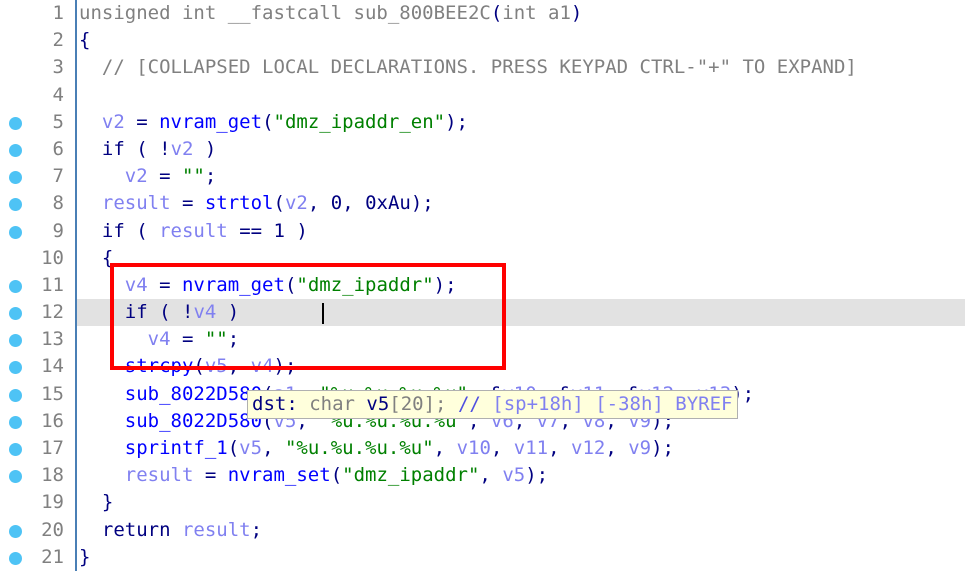 The image size is (965, 571). Describe the element at coordinates (482, 204) in the screenshot. I see `code-line: 8 result = strtol(v2, 0, 0xAu);` at that location.